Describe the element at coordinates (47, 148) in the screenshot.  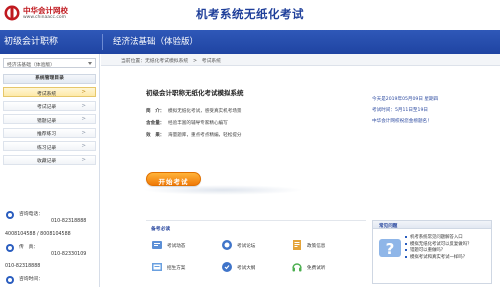
I see `sidebar-item-label: 练习记录` at that location.